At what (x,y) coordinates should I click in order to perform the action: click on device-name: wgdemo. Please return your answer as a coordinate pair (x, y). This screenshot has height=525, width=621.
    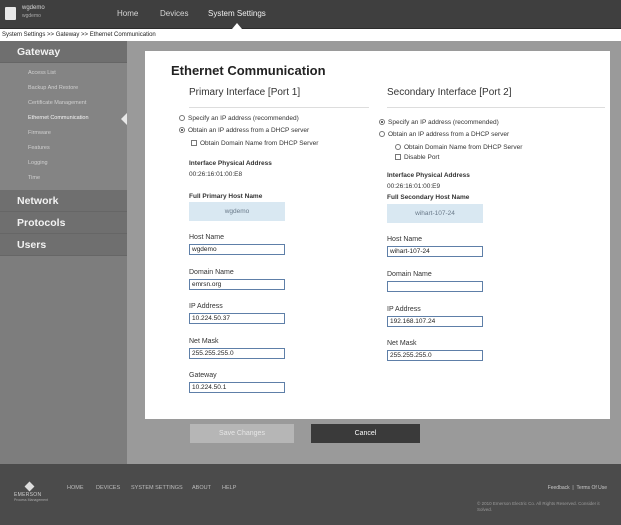
    Looking at the image, I should click on (33, 8).